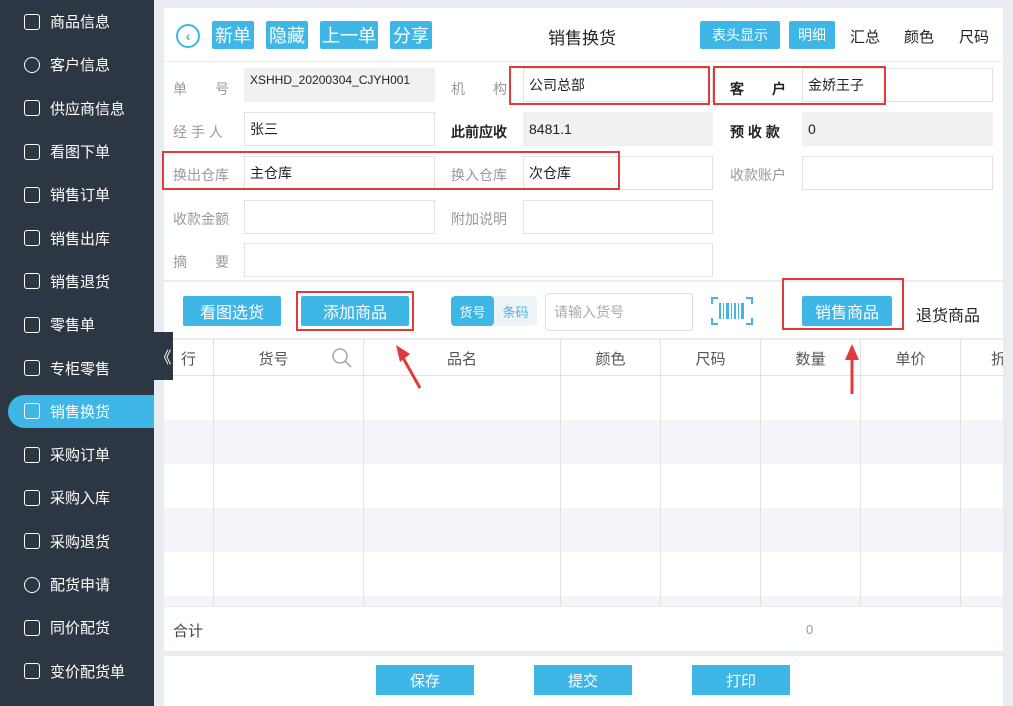 This screenshot has height=706, width=1013. I want to click on col-header-item-code: 货号, so click(289, 358).